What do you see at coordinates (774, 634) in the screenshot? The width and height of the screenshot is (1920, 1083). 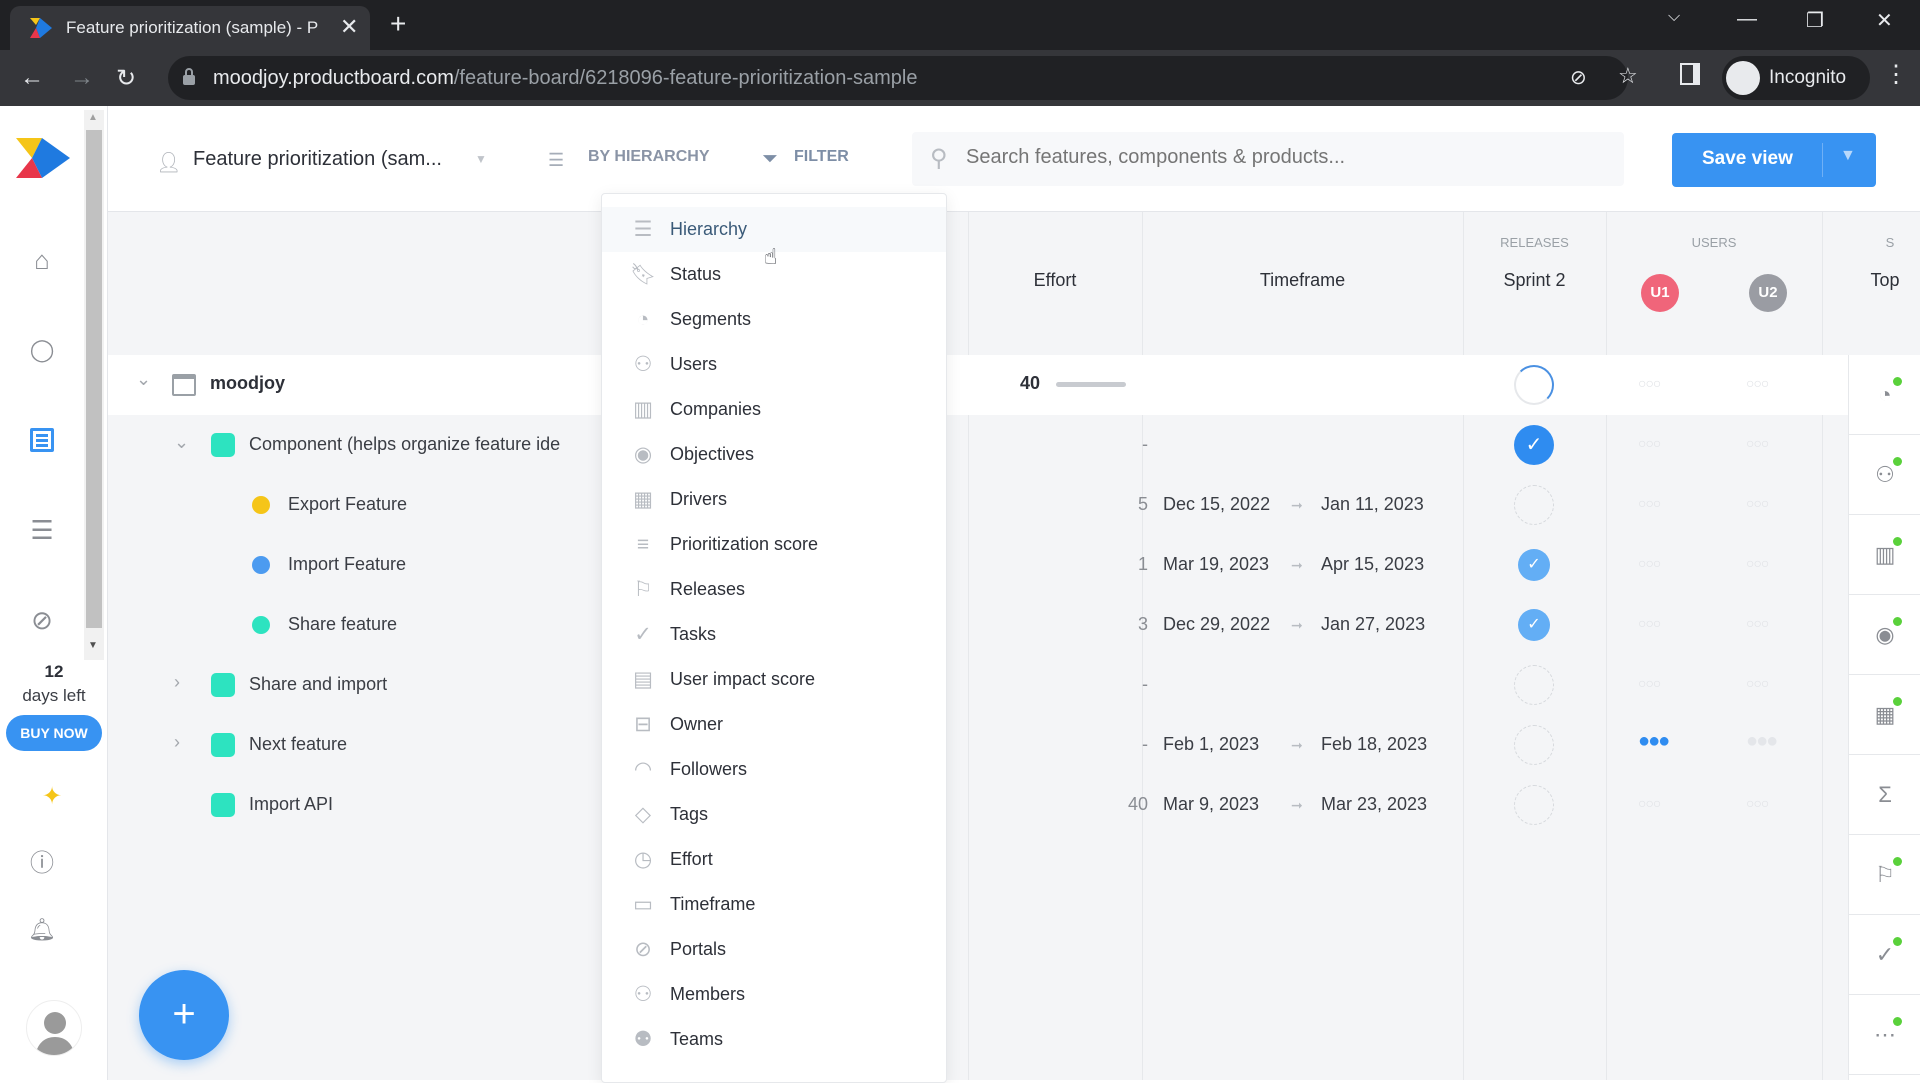 I see `menu-item-tasks: ✓ Tasks` at bounding box center [774, 634].